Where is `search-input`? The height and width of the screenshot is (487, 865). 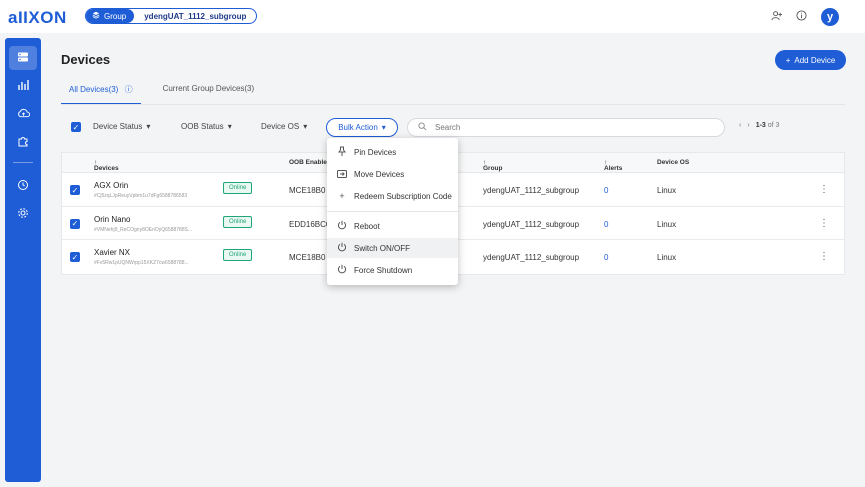 search-input is located at coordinates (565, 127).